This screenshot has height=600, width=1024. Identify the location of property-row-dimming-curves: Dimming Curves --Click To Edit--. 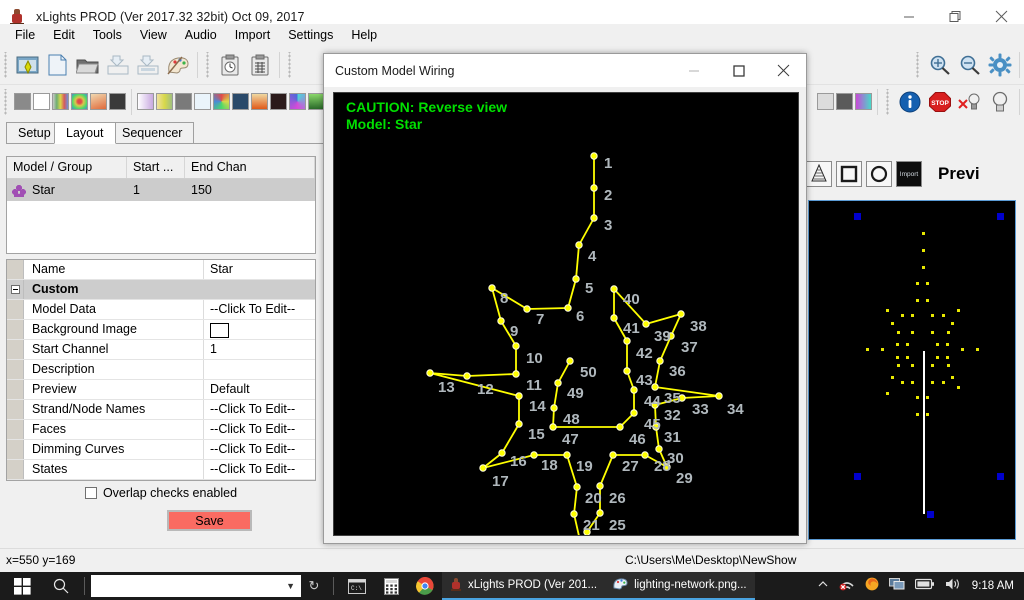
(161, 450).